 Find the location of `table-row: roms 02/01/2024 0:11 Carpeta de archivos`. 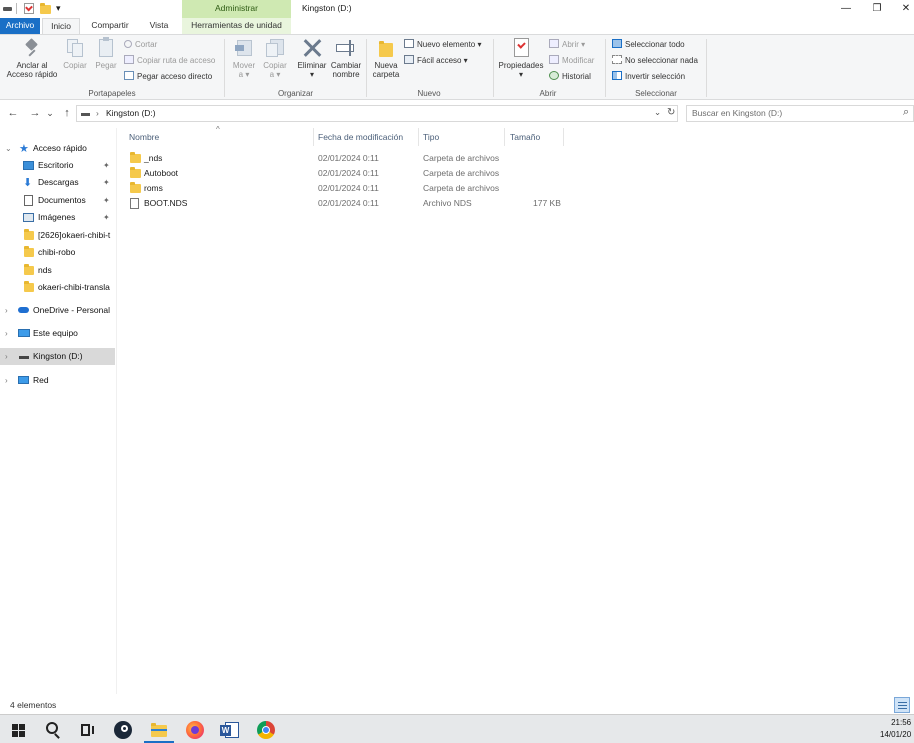

table-row: roms 02/01/2024 0:11 Carpeta de archivos is located at coordinates (348, 188).